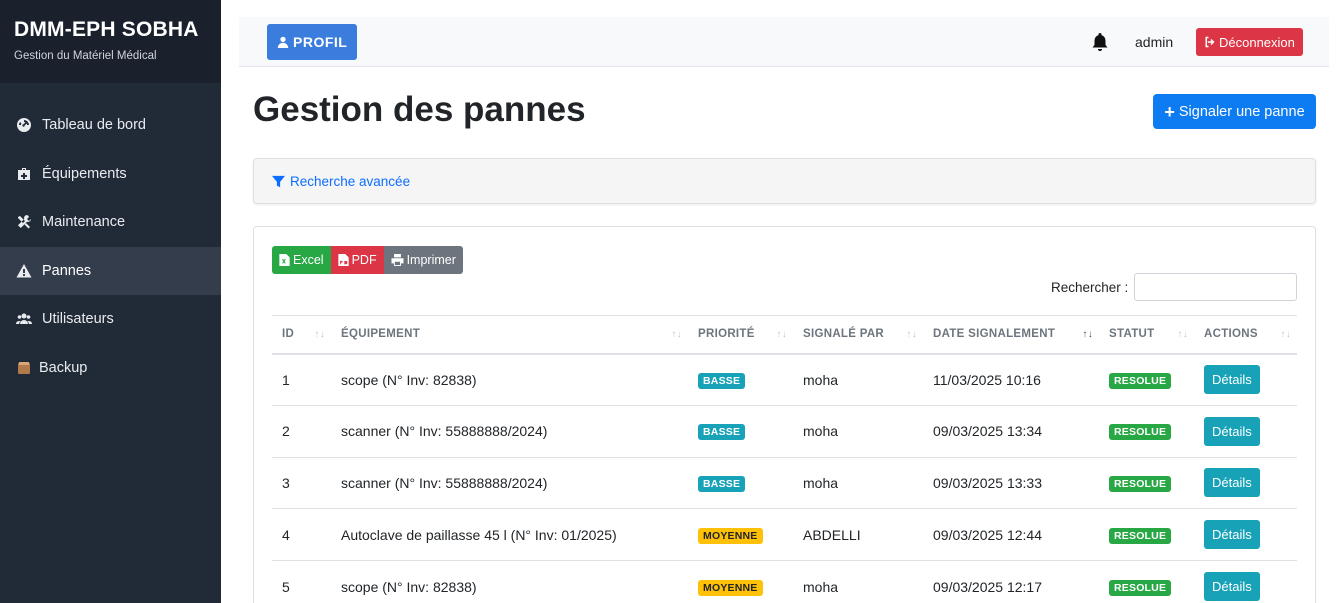 The height and width of the screenshot is (603, 1337). I want to click on excel-file-icon, so click(284, 260).